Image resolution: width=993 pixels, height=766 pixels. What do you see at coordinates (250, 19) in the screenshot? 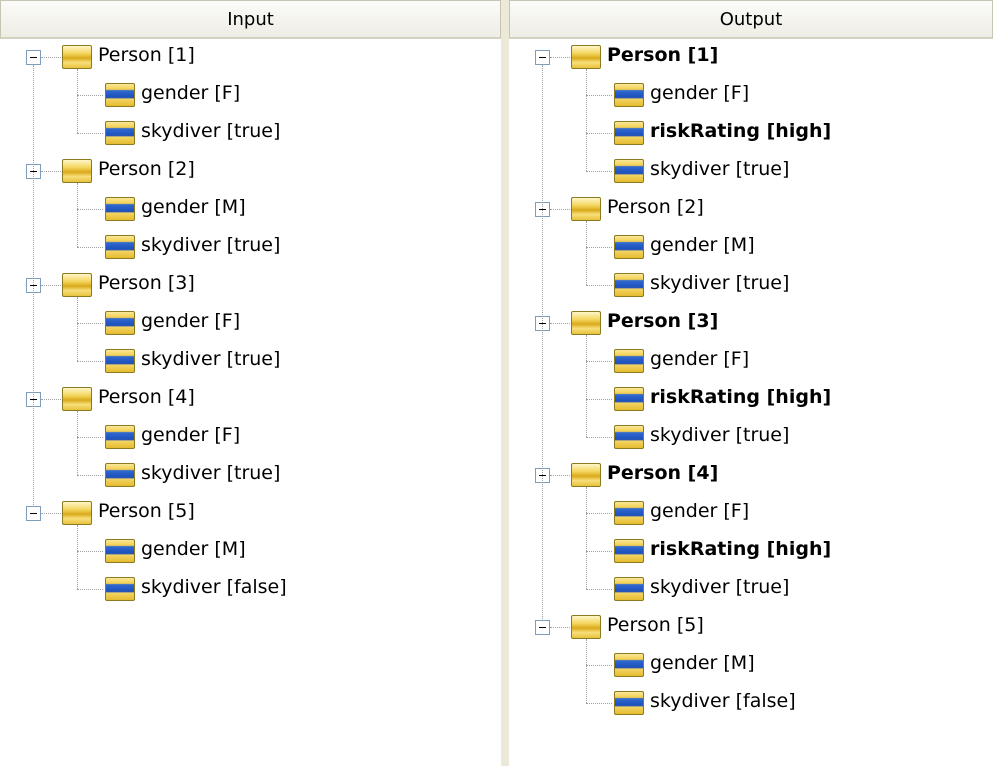
I see `input-column-header: Input` at bounding box center [250, 19].